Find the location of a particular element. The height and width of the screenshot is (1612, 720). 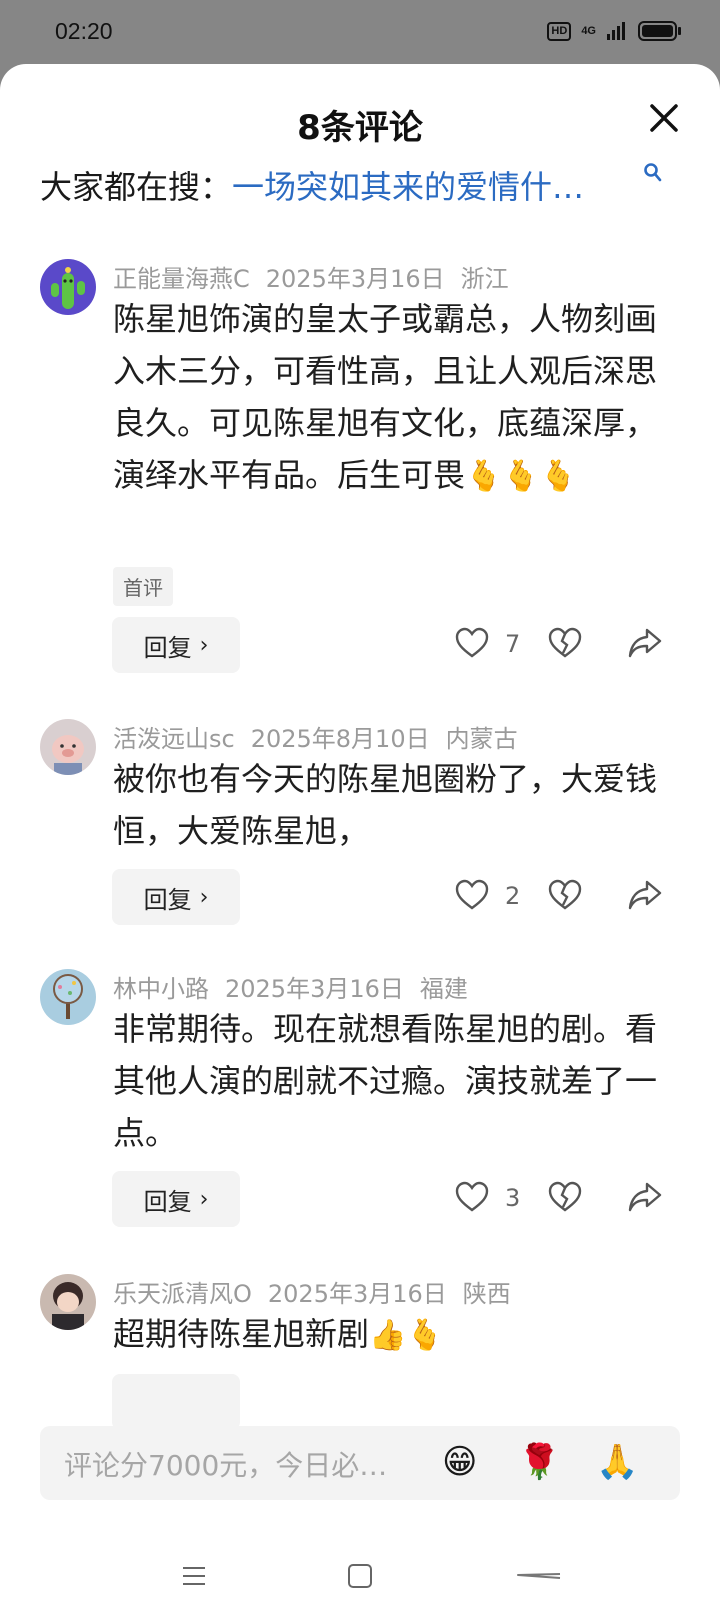

comment-location: 内蒙古 is located at coordinates (481, 739).